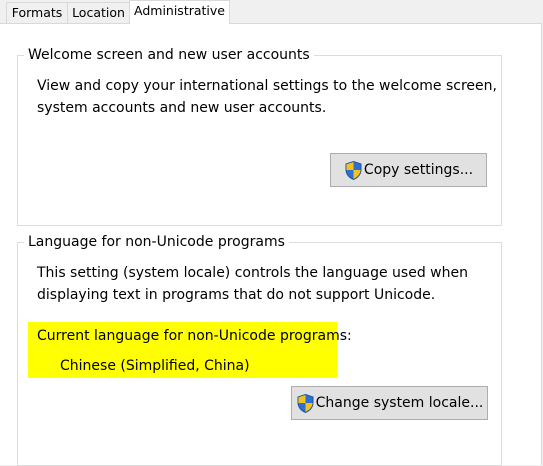 This screenshot has width=543, height=466. I want to click on tab-formats-label: Formats, so click(37, 12).